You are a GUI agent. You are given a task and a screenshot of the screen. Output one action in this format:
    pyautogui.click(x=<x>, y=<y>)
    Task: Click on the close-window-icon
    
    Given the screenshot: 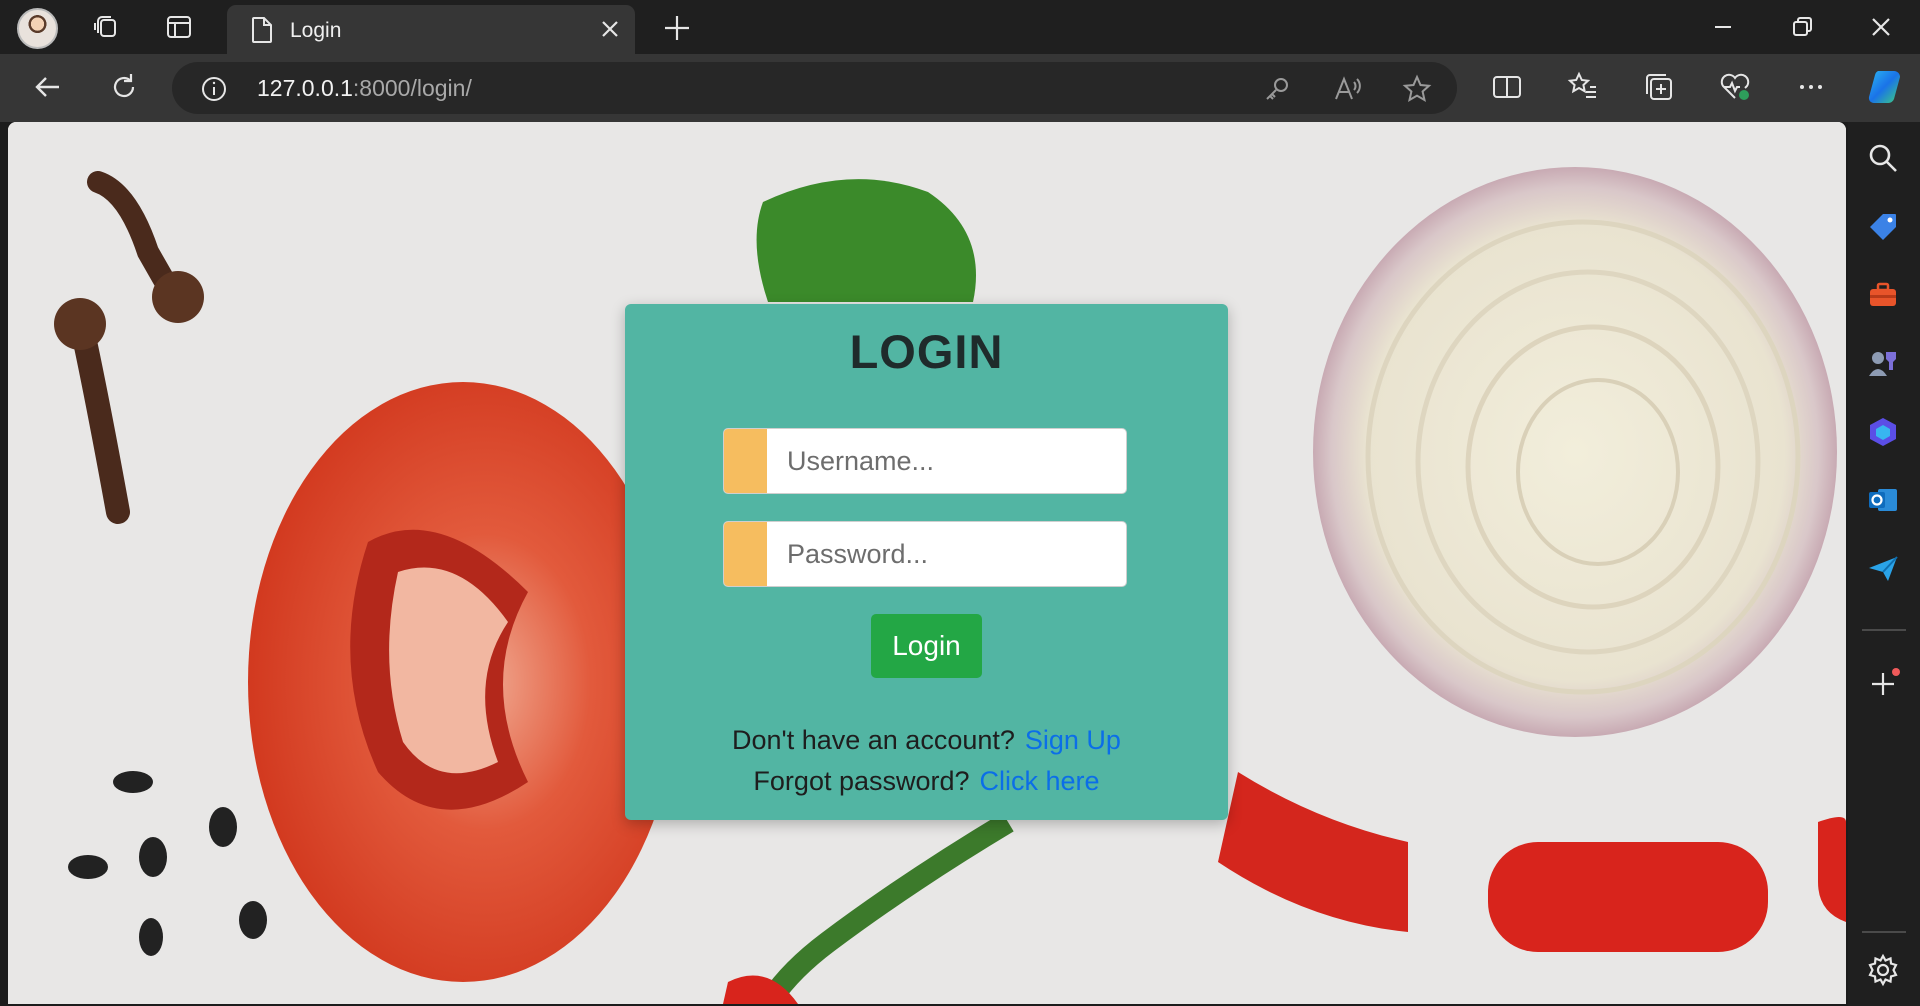 What is the action you would take?
    pyautogui.click(x=1881, y=27)
    